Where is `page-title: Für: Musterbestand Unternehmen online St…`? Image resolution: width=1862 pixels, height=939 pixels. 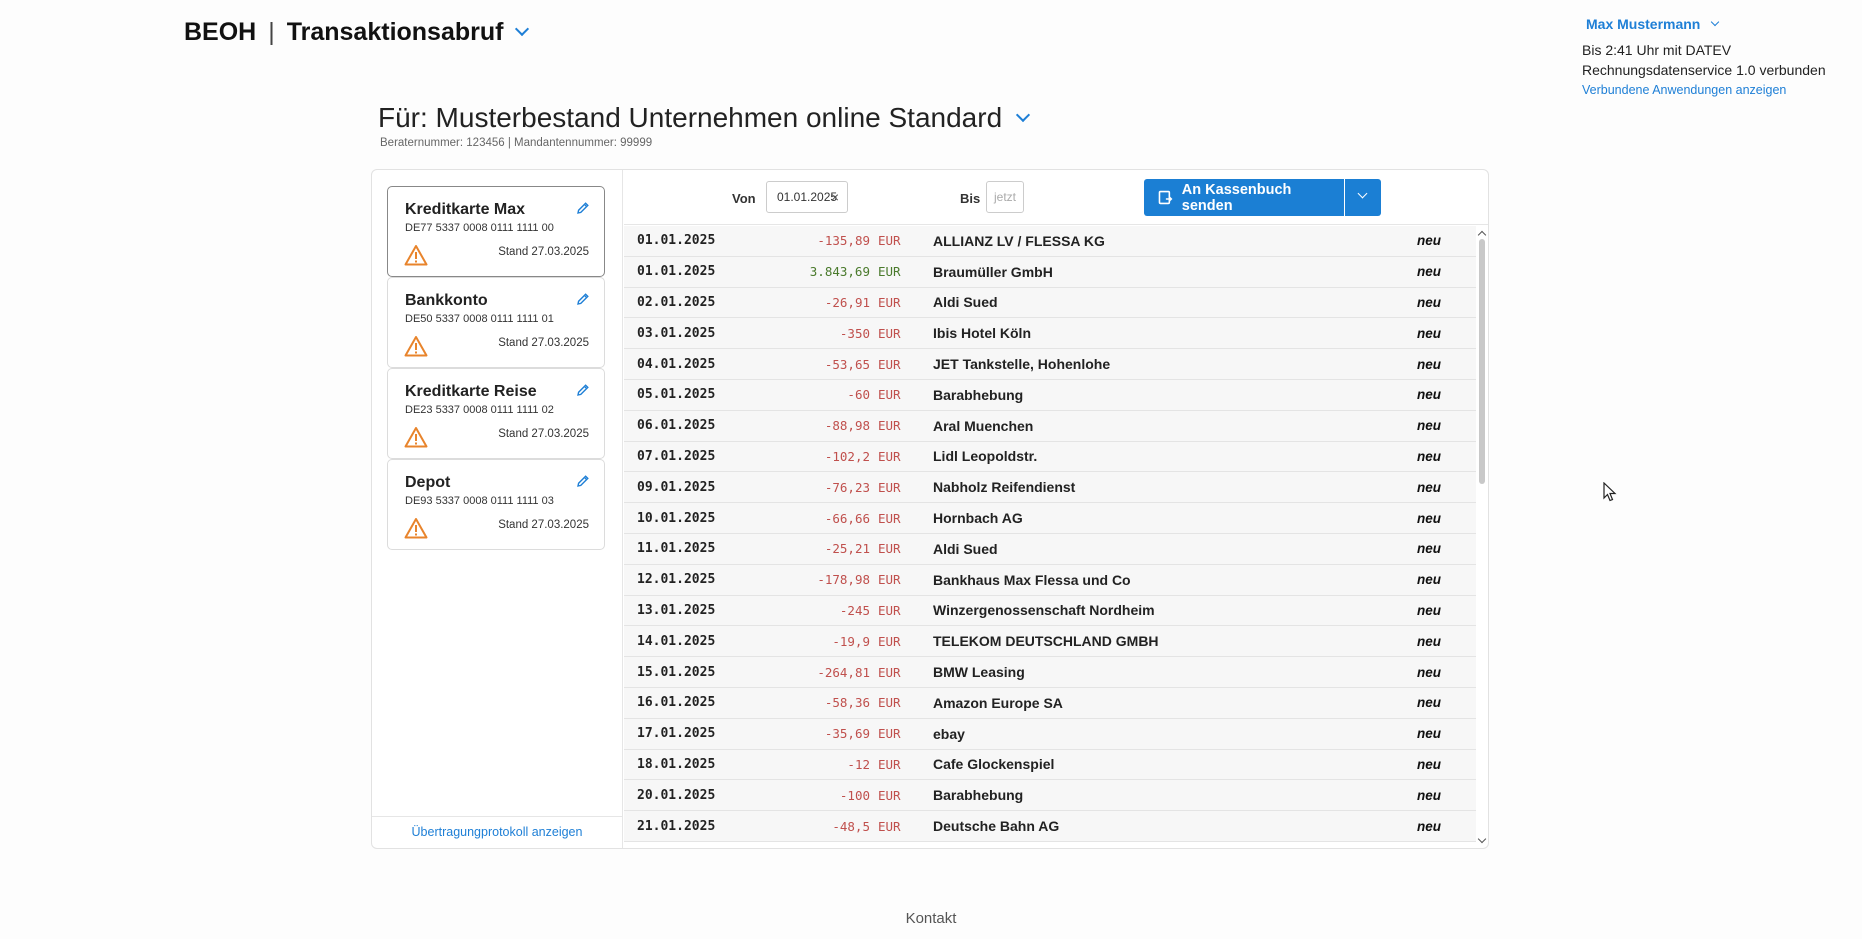 page-title: Für: Musterbestand Unternehmen online St… is located at coordinates (690, 118).